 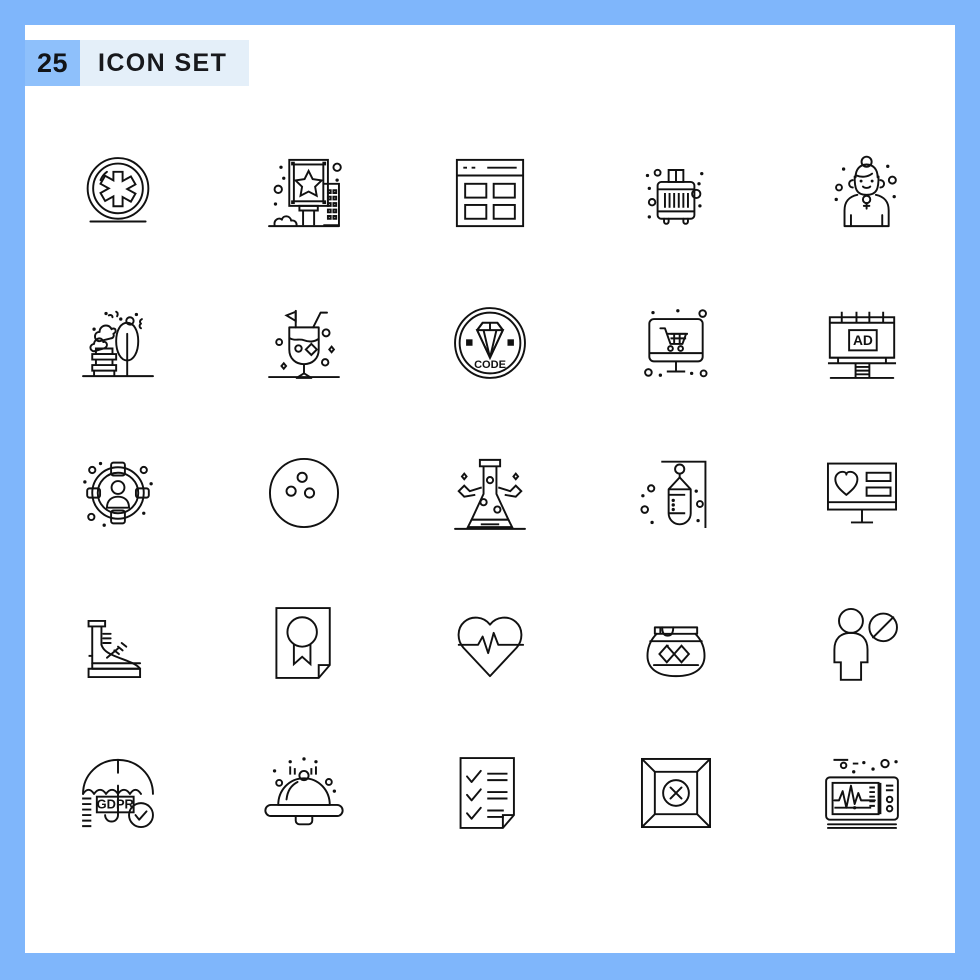 I want to click on cocktail-drink-icon, so click(x=304, y=344).